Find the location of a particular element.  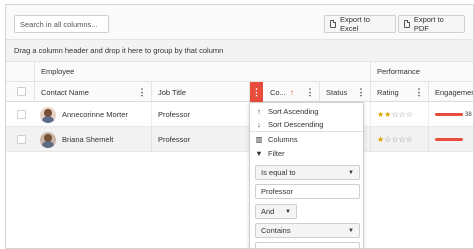

header-country: ⋮ Co... ↑ ⋮ is located at coordinates (284, 92).